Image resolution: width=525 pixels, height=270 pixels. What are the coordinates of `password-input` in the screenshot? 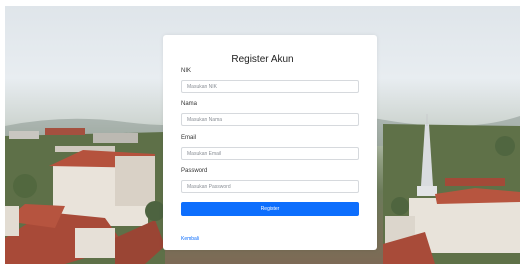 It's located at (270, 186).